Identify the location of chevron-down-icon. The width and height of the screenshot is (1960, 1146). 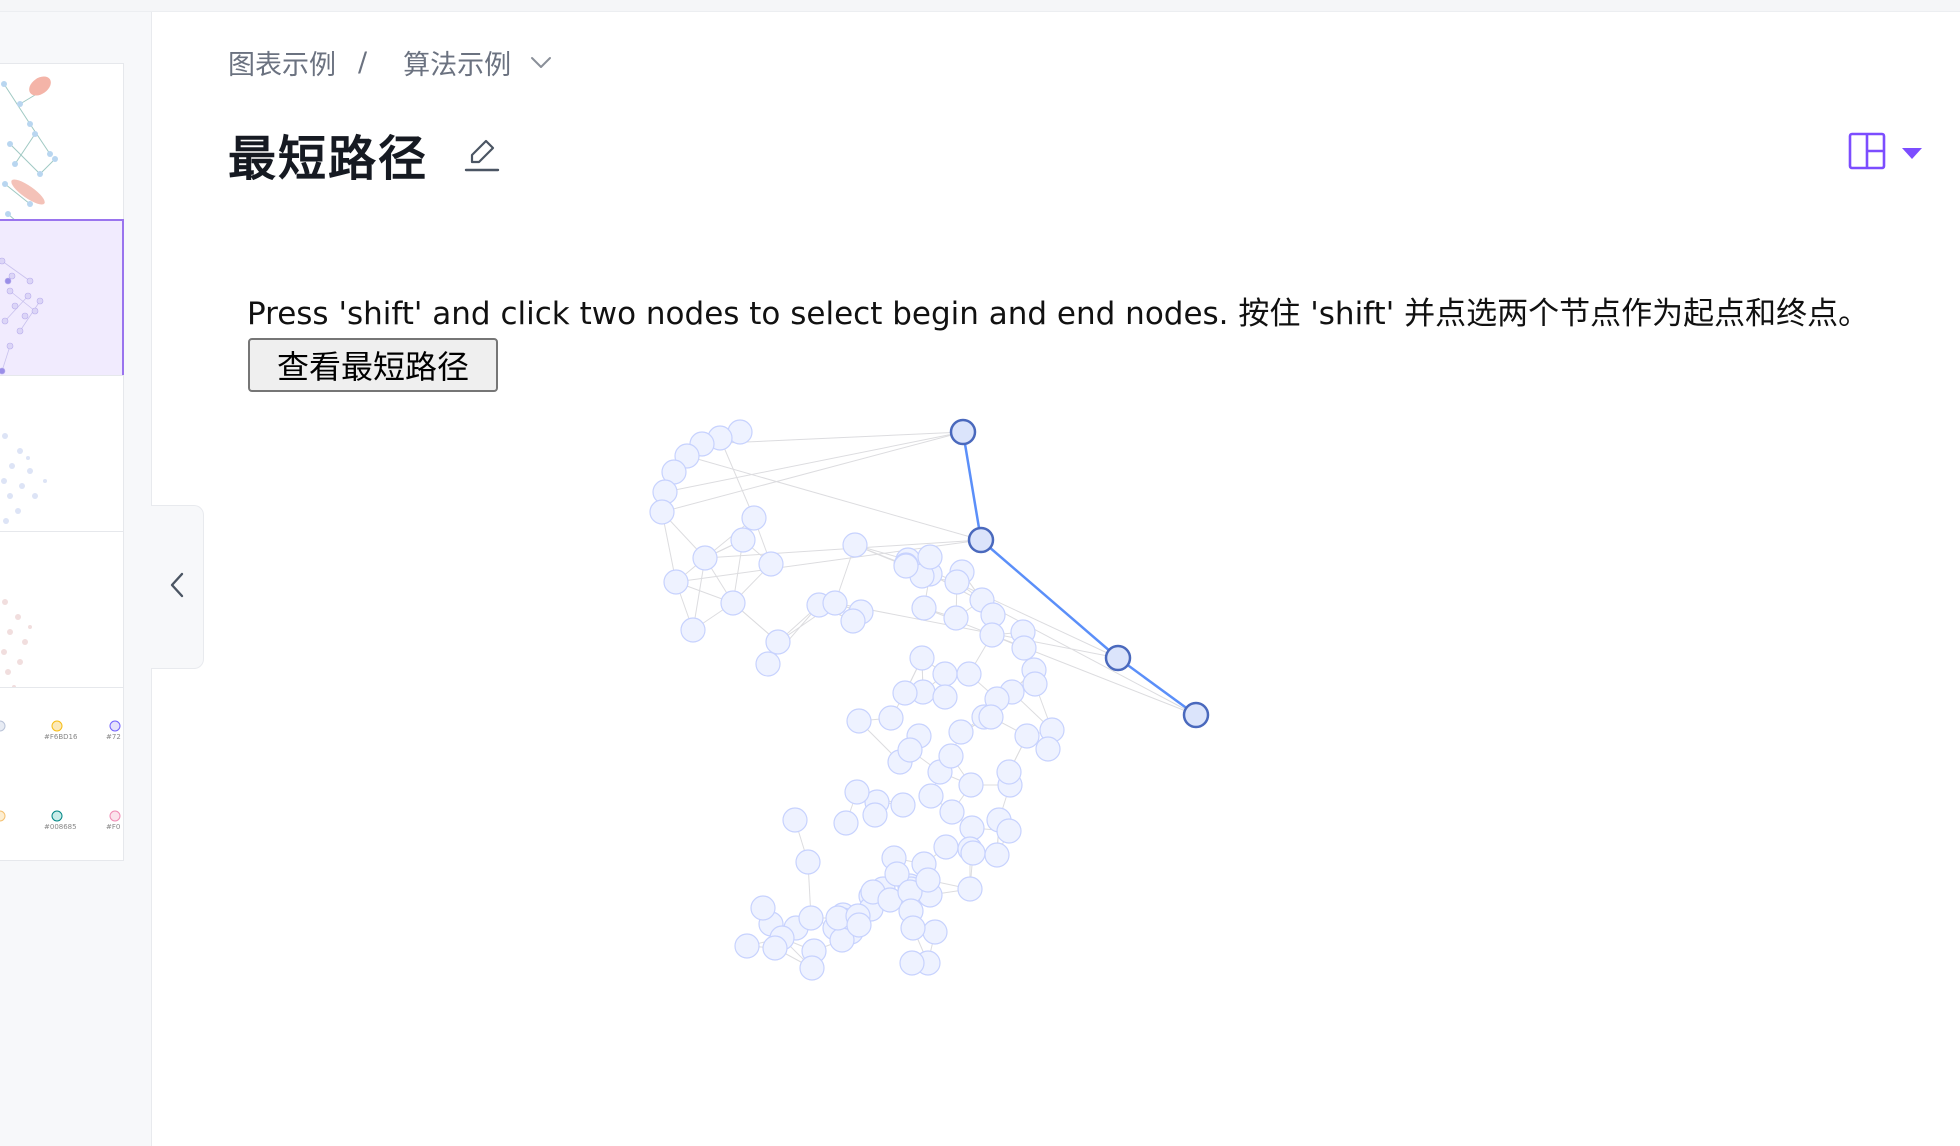
(541, 62).